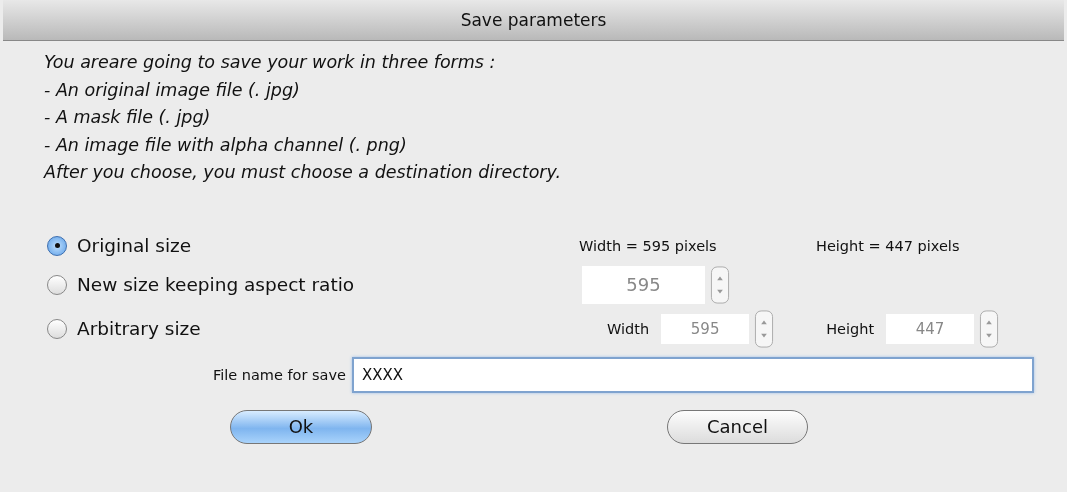  I want to click on width-info: Width = 595 pixels, so click(648, 245).